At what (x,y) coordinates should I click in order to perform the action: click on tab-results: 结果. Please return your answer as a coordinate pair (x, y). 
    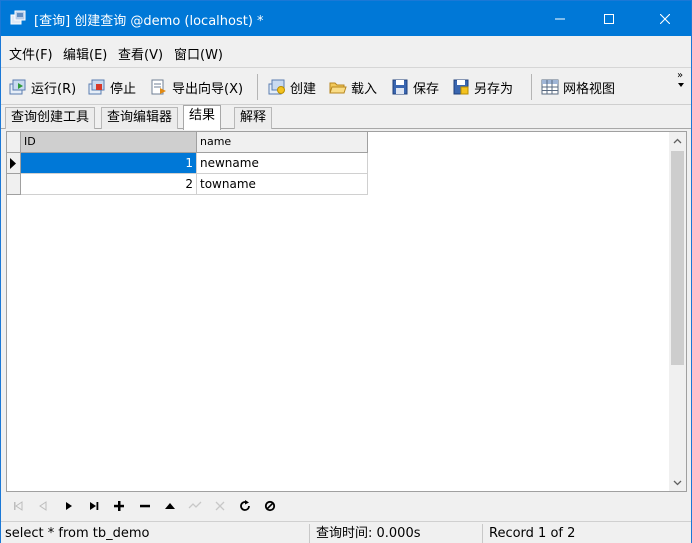
    Looking at the image, I should click on (202, 117).